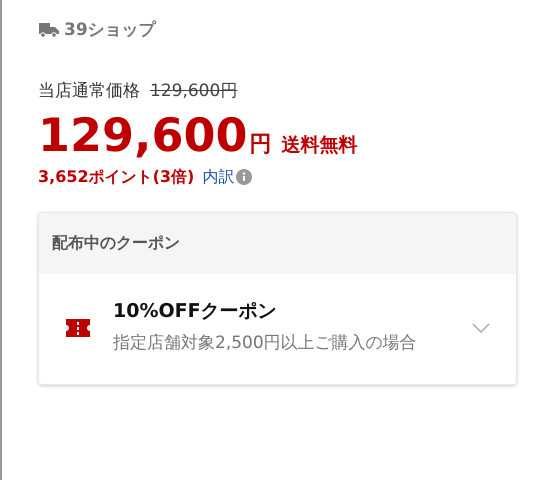  What do you see at coordinates (244, 177) in the screenshot?
I see `info-icon` at bounding box center [244, 177].